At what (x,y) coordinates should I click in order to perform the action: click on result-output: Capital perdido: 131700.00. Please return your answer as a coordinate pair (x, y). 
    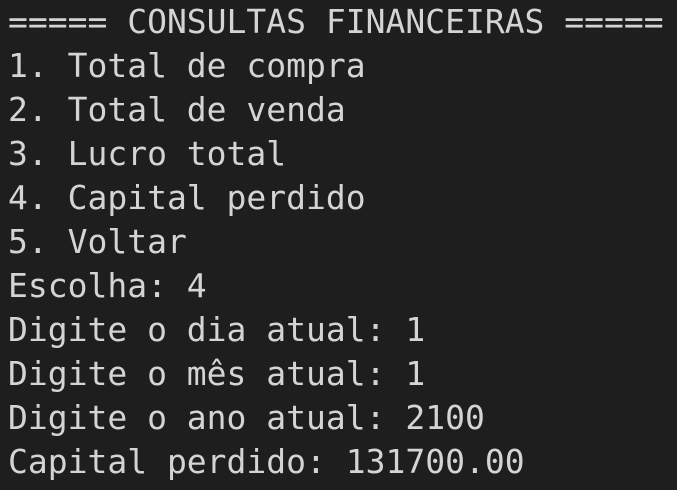
    Looking at the image, I should click on (266, 461).